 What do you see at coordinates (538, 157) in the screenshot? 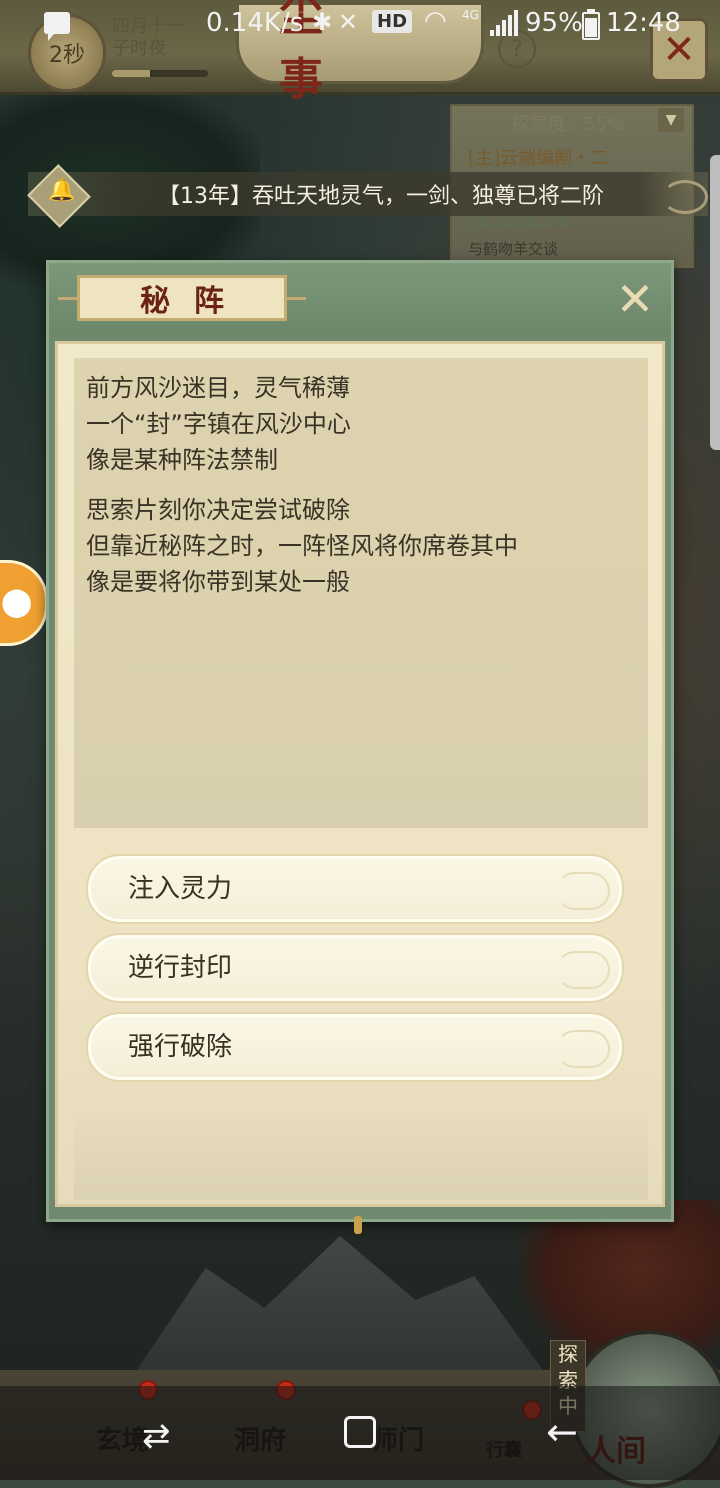
I see `main-quest: [主]云端编剧・二` at bounding box center [538, 157].